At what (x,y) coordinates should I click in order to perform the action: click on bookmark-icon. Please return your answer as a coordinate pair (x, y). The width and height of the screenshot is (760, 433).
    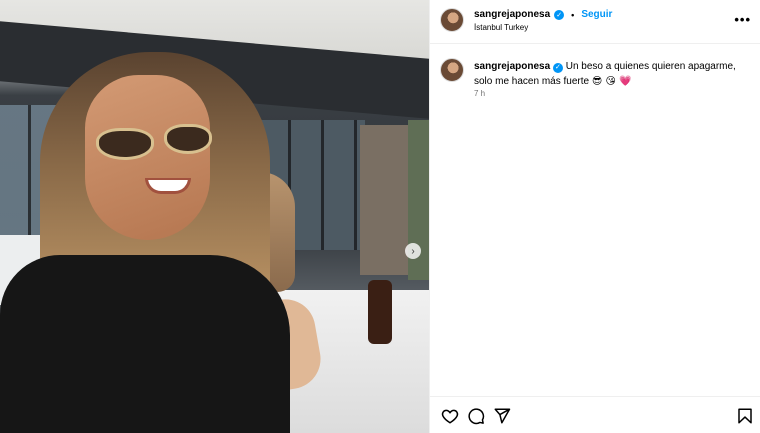
    Looking at the image, I should click on (745, 416).